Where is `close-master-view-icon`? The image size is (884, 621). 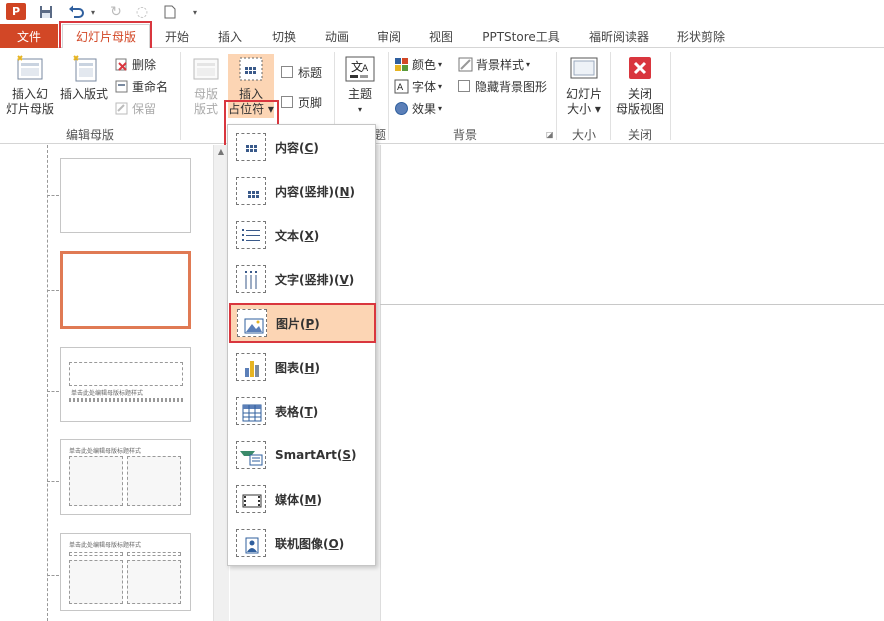 close-master-view-icon is located at coordinates (640, 69).